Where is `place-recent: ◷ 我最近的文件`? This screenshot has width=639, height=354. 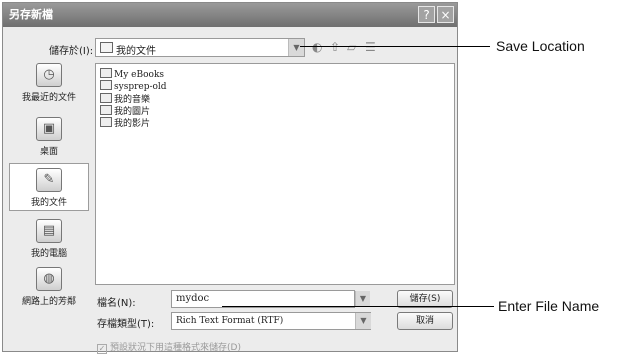 place-recent: ◷ 我最近的文件 is located at coordinates (49, 88).